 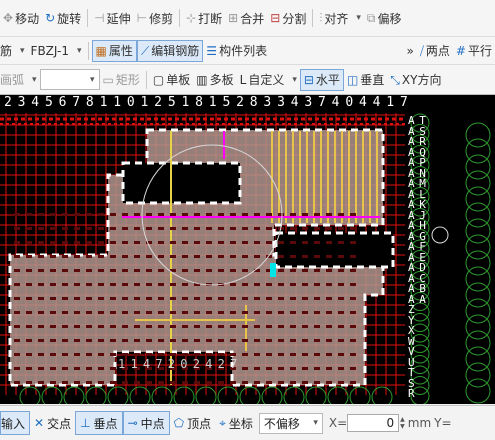 I want to click on custom-button: ᒪ 自定义 ▾, so click(x=268, y=80).